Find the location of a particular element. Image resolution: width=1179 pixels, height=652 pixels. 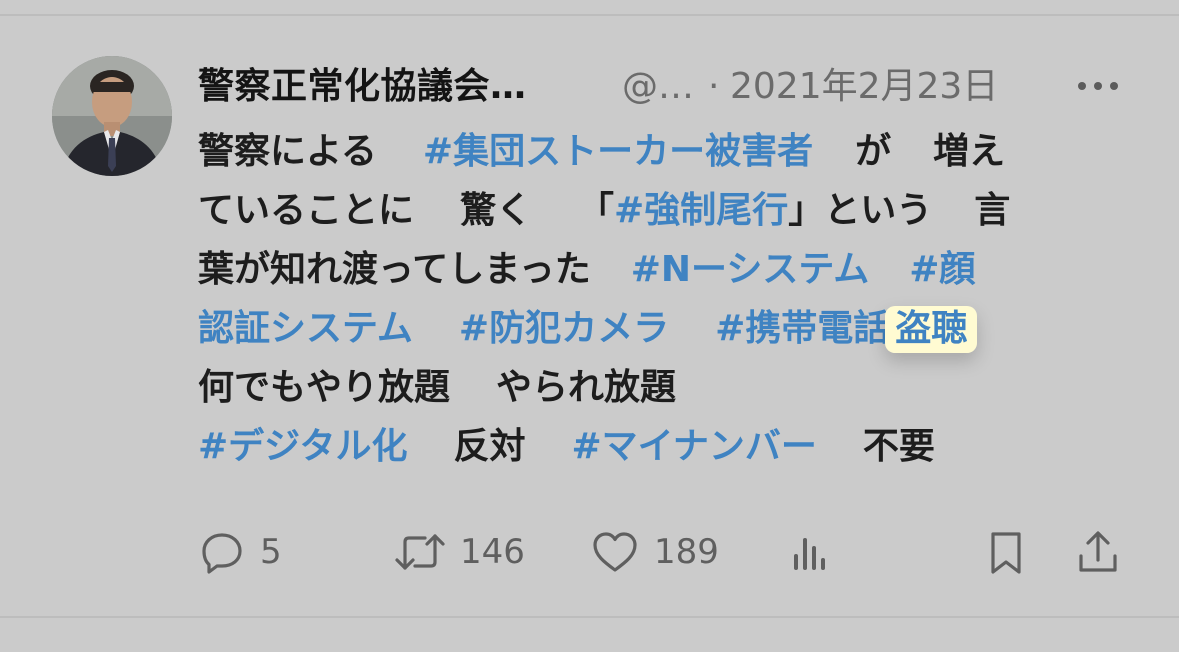

hashtag-link: #集団ストーカー被害者 is located at coordinates (618, 151).